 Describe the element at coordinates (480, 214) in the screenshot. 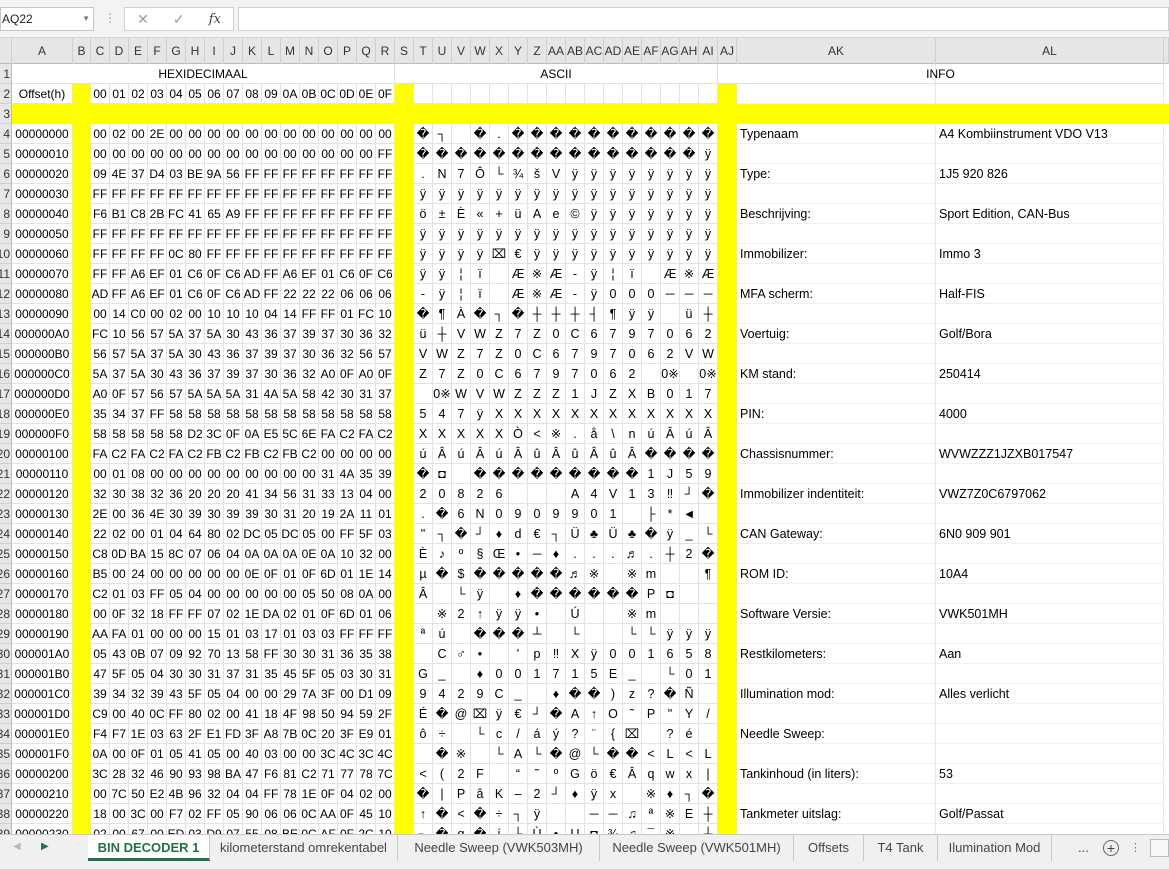

I see `ascii-cell: «` at that location.